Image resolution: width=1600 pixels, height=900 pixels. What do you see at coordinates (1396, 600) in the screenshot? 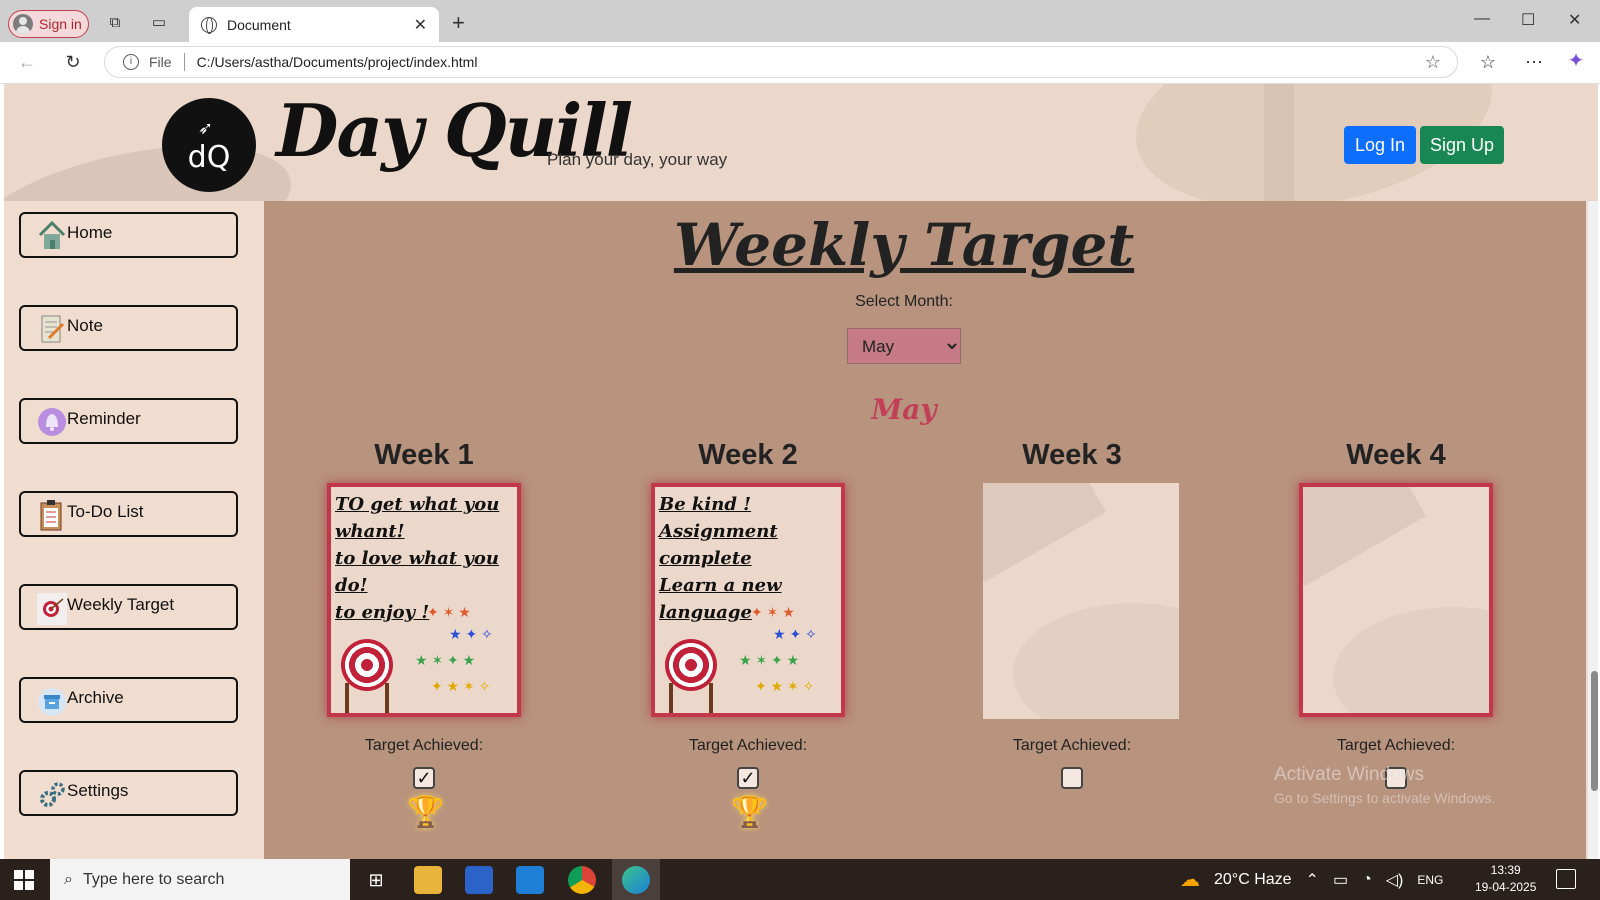
I see `week-4-target-card` at bounding box center [1396, 600].